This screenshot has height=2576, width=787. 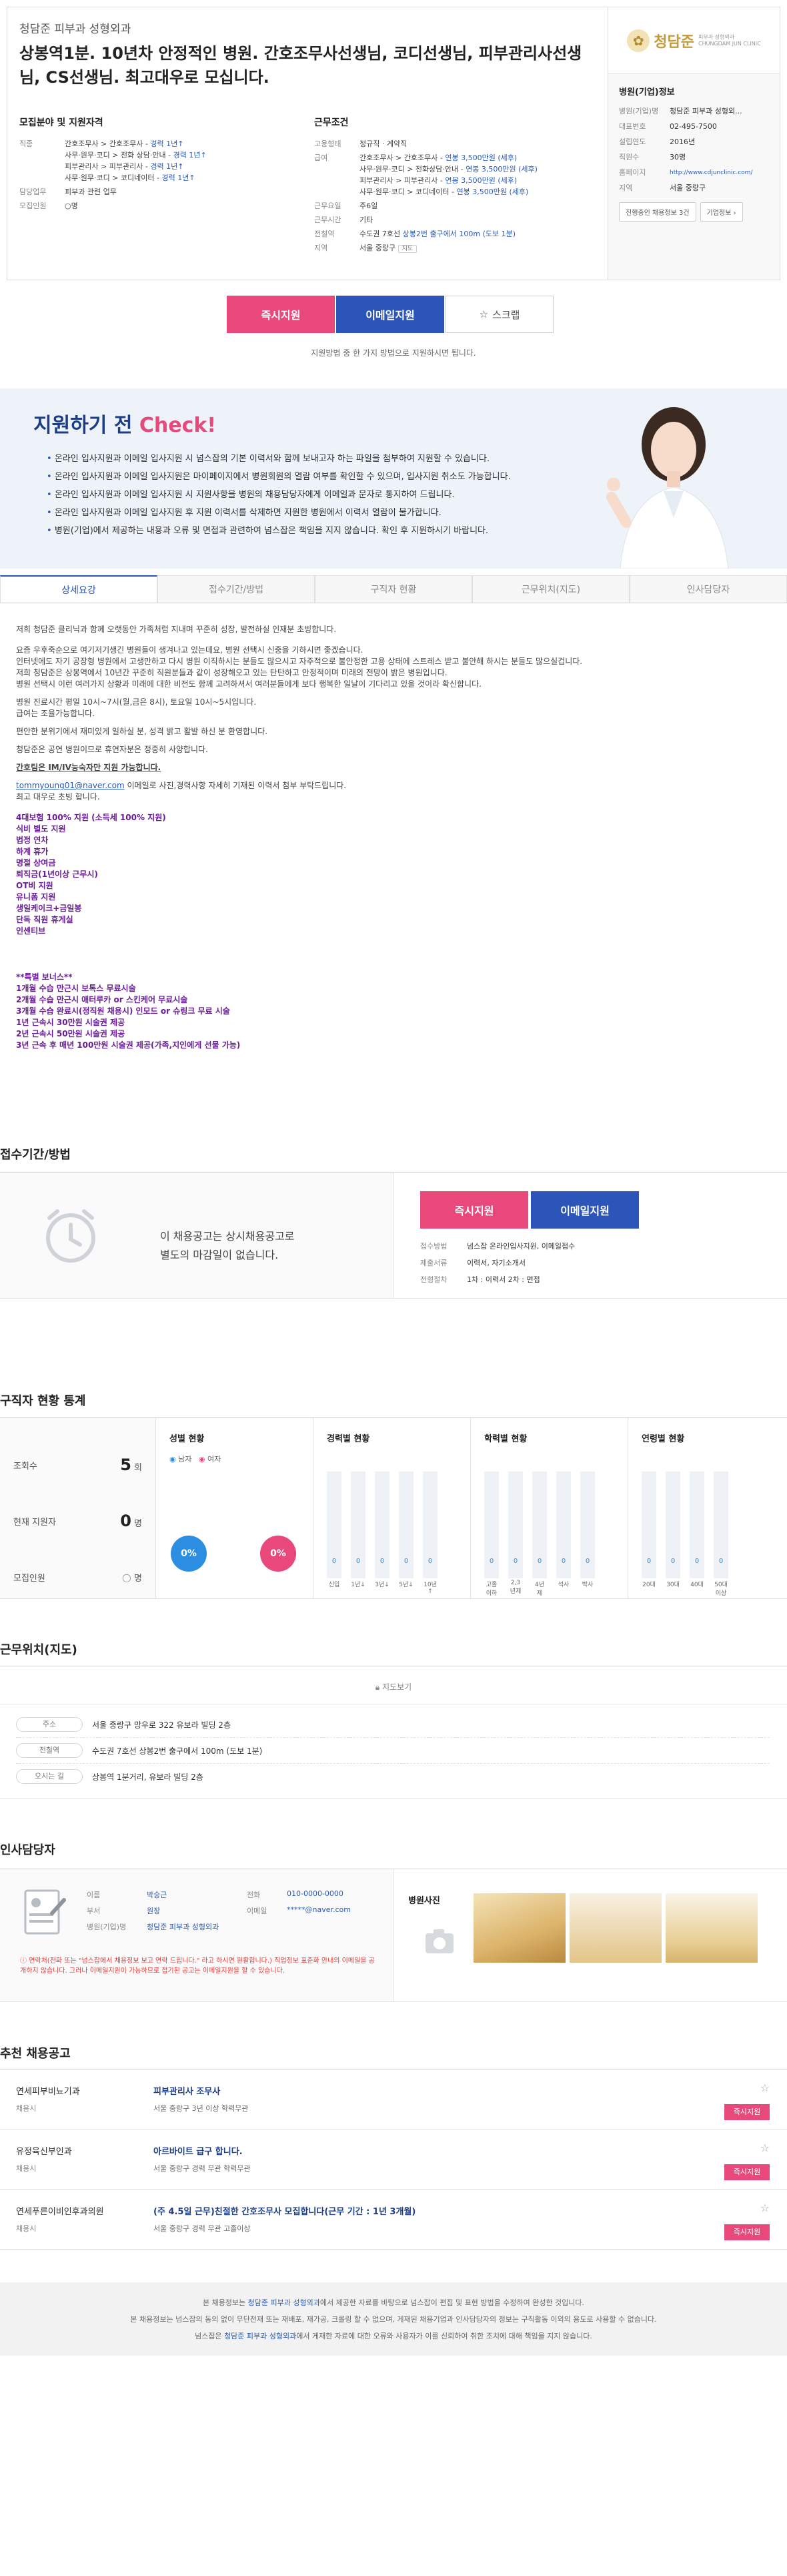 What do you see at coordinates (366, 220) in the screenshot?
I see `condition-value: 기타` at bounding box center [366, 220].